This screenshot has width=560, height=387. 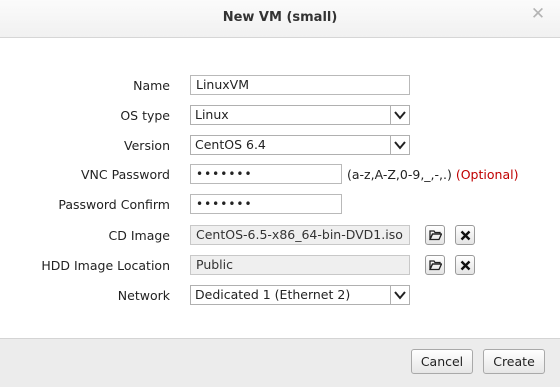 I want to click on hdd-location-browse-button, so click(x=435, y=265).